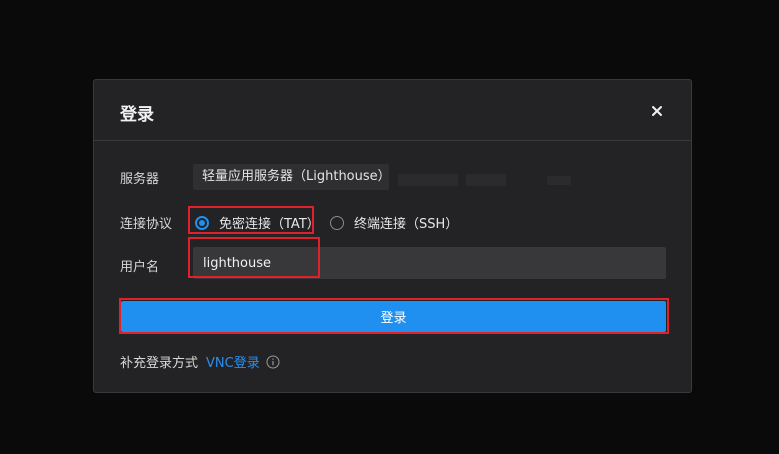  Describe the element at coordinates (200, 361) in the screenshot. I see `alt-login-row: 补充登录方式 VNC登录` at that location.